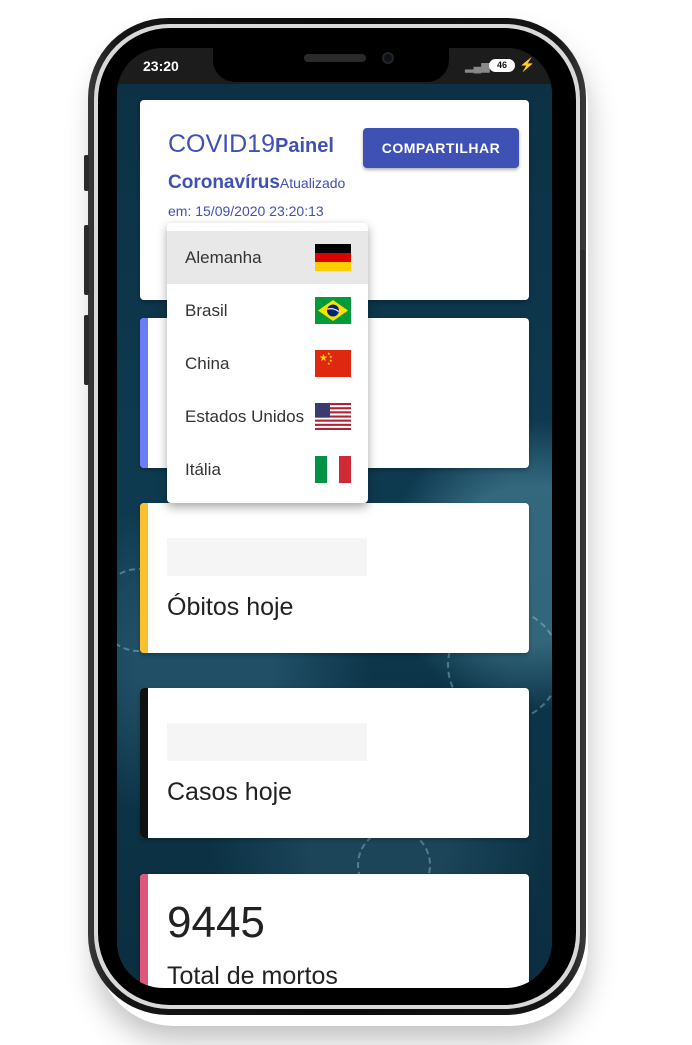  What do you see at coordinates (86, 173) in the screenshot?
I see `silent-switch` at bounding box center [86, 173].